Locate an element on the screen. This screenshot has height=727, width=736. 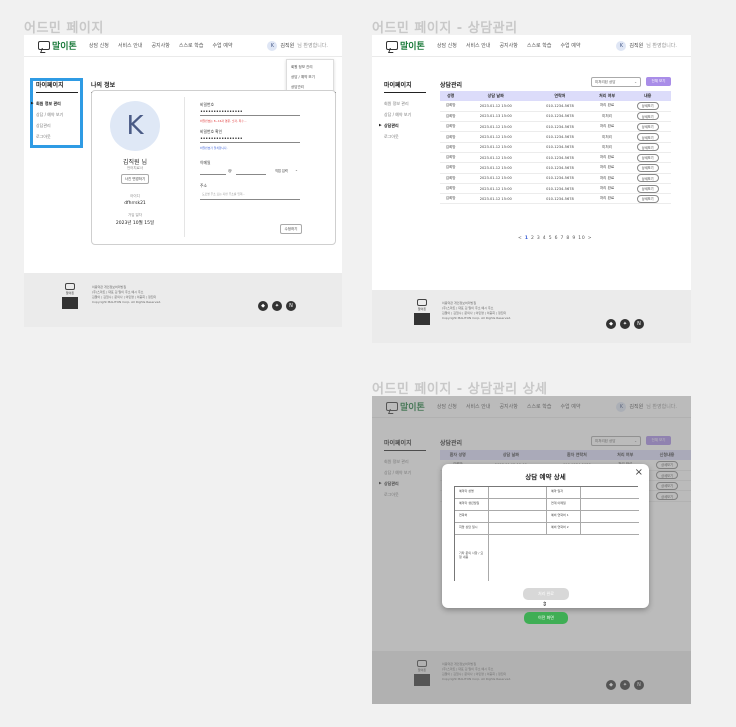
email-domain-select: 직접 입력 is located at coordinates (281, 170).